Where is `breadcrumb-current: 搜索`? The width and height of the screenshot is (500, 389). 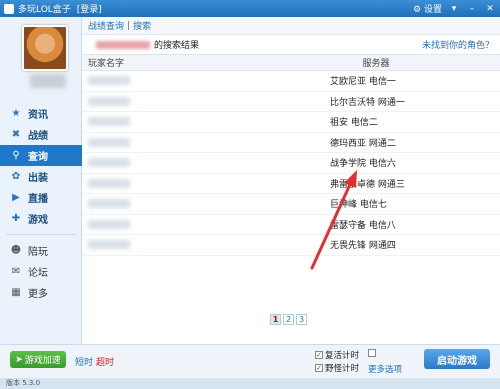
breadcrumb-current: 搜索 is located at coordinates (142, 27).